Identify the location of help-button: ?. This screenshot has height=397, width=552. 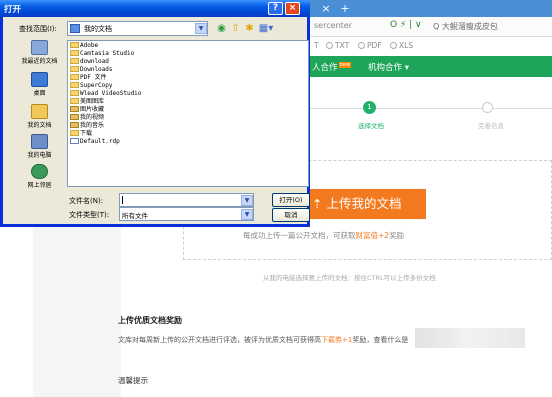
(275, 8).